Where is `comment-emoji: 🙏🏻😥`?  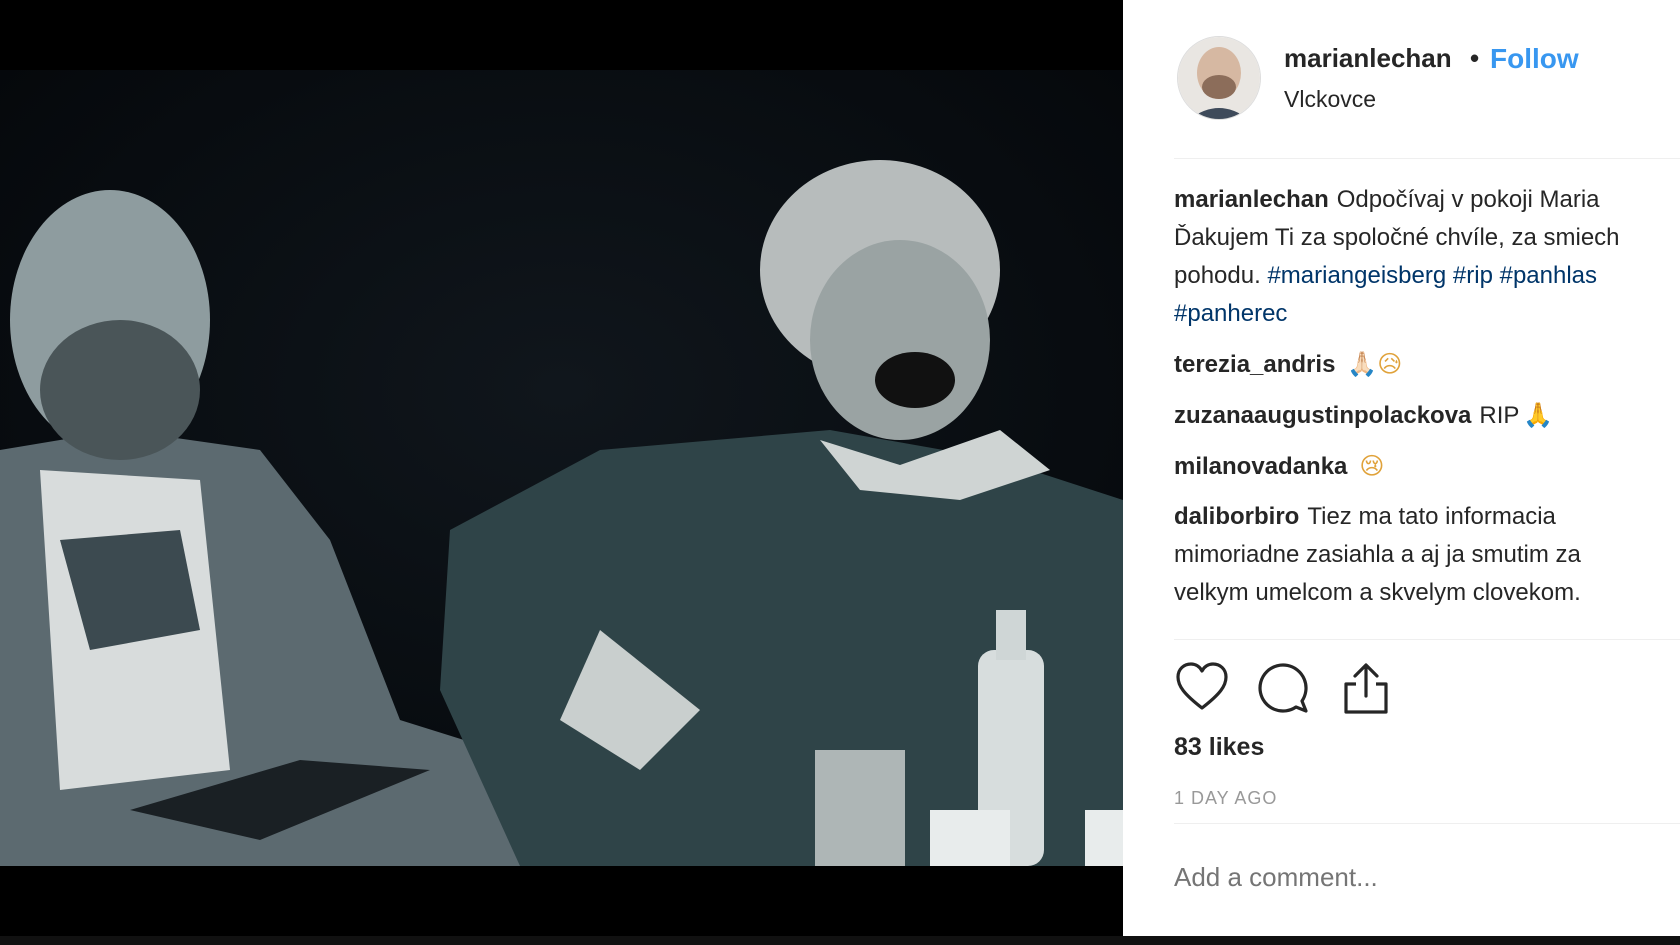 comment-emoji: 🙏🏻😥 is located at coordinates (1375, 364).